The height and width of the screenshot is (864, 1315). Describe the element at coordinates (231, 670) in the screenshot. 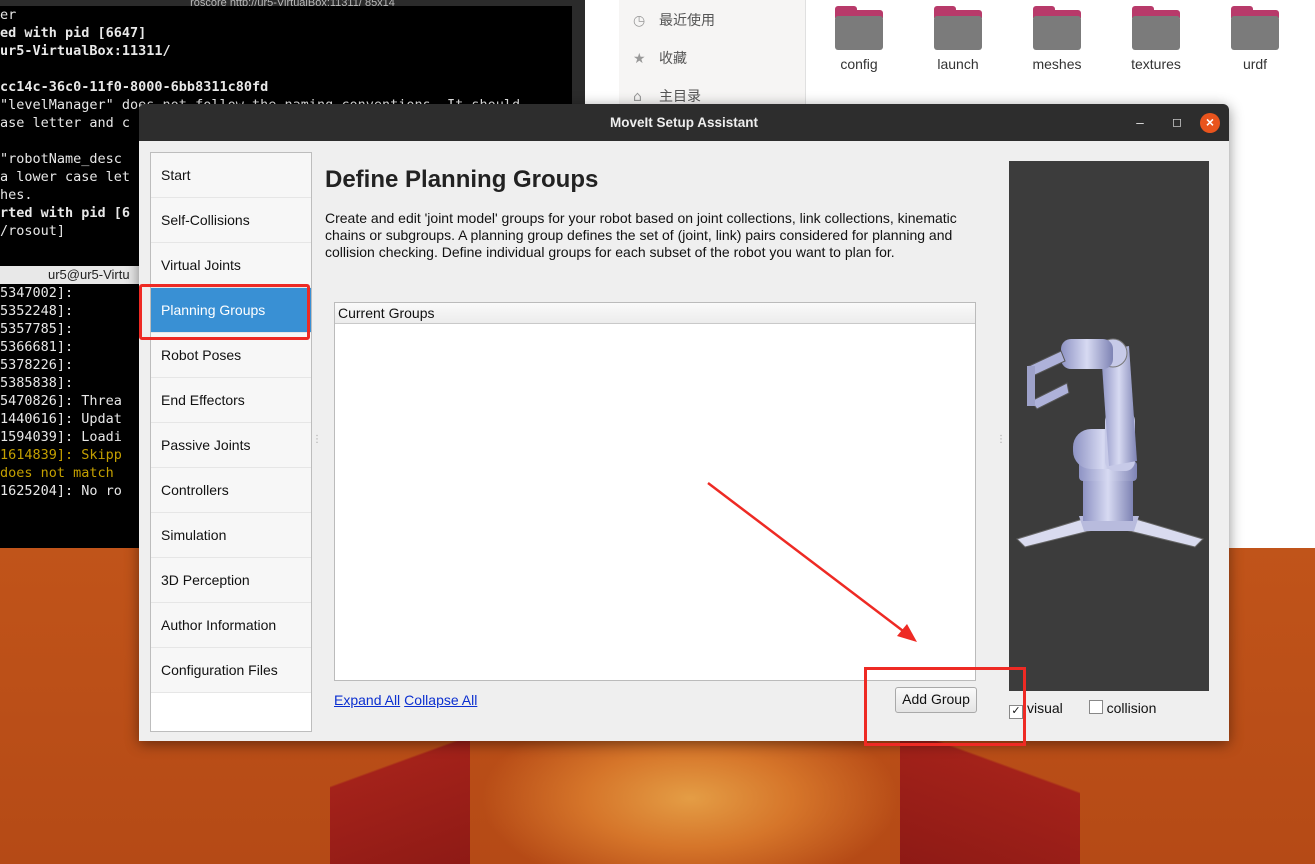

I see `nav-item-configuration-files: Configuration Files` at that location.